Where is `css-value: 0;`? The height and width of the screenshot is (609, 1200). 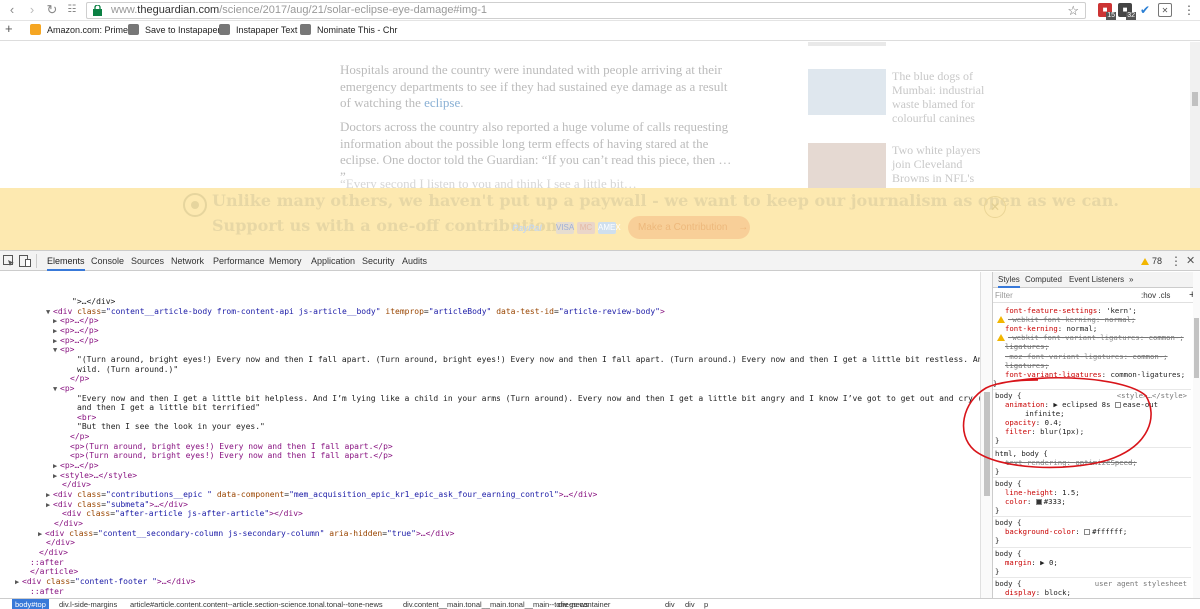
css-value: 0; is located at coordinates (1053, 562).